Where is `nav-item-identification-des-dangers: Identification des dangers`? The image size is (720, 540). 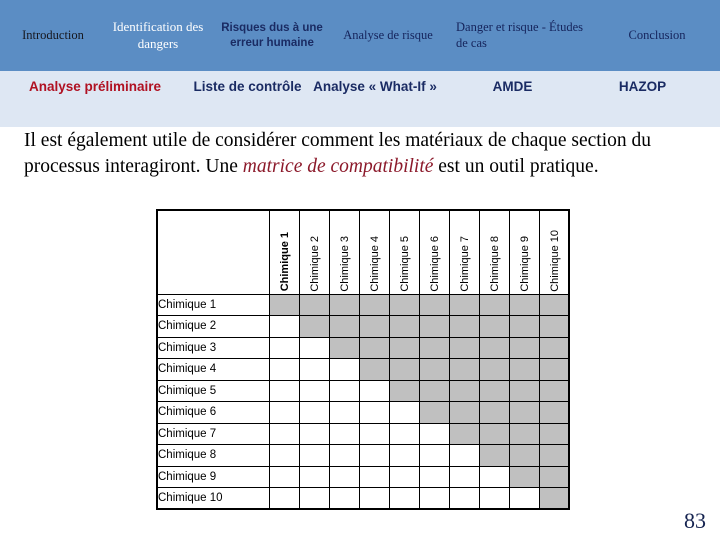 nav-item-identification-des-dangers: Identification des dangers is located at coordinates (158, 35).